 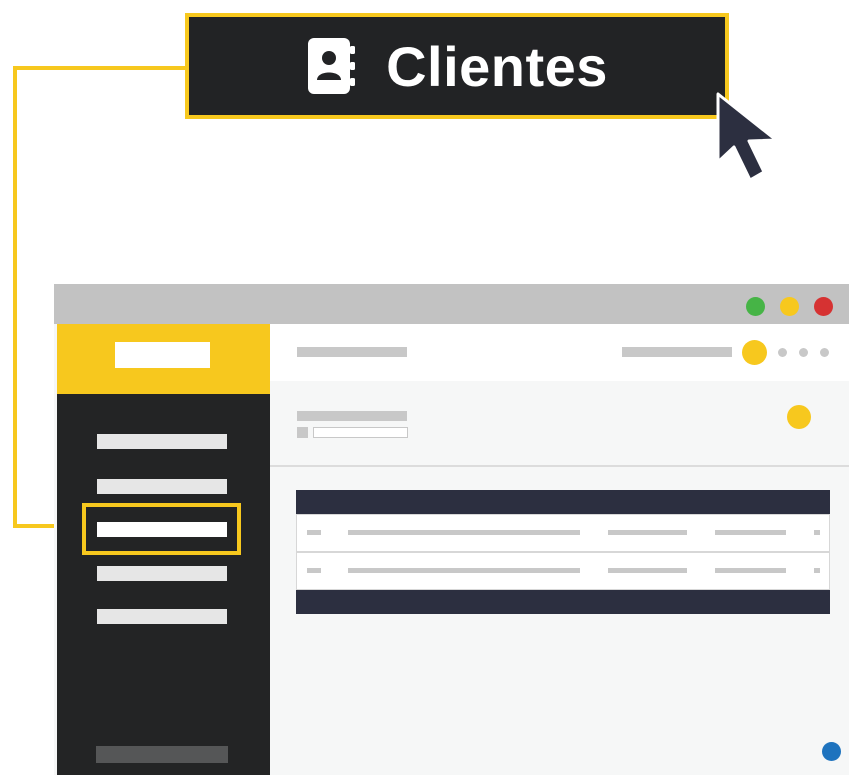 I want to click on window-titlebar, so click(x=451, y=304).